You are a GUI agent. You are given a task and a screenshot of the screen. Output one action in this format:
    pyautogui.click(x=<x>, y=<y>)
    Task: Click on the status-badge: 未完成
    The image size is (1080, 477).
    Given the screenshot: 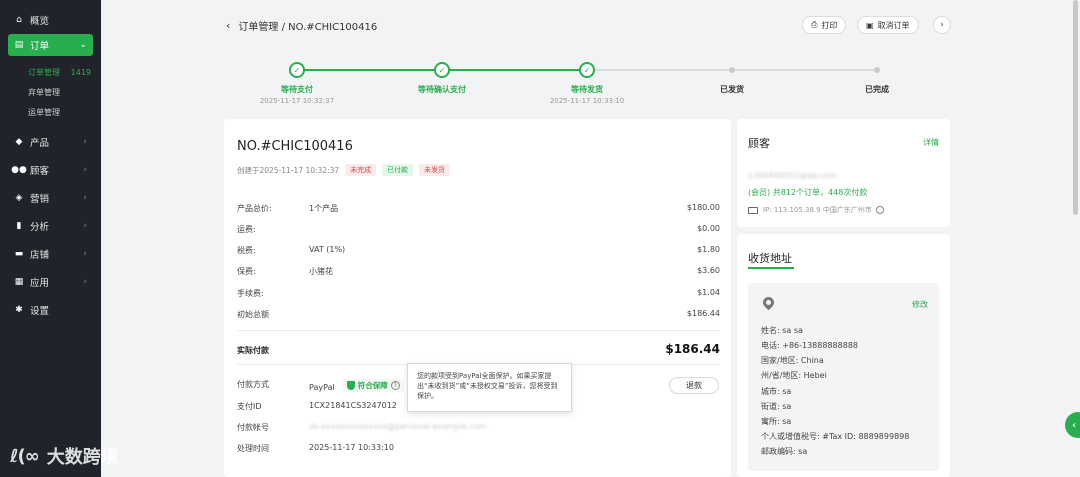 What is the action you would take?
    pyautogui.click(x=361, y=170)
    